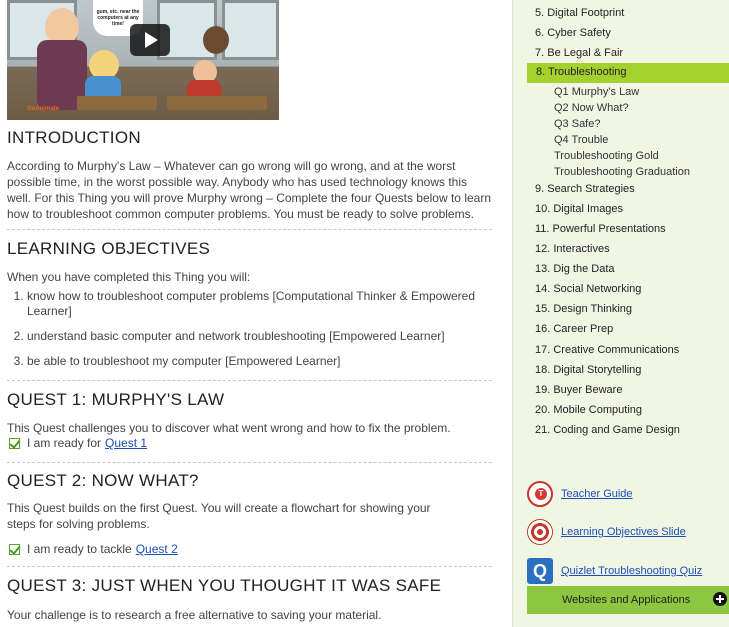  I want to click on nav-item: 16. Career Prep, so click(574, 329).